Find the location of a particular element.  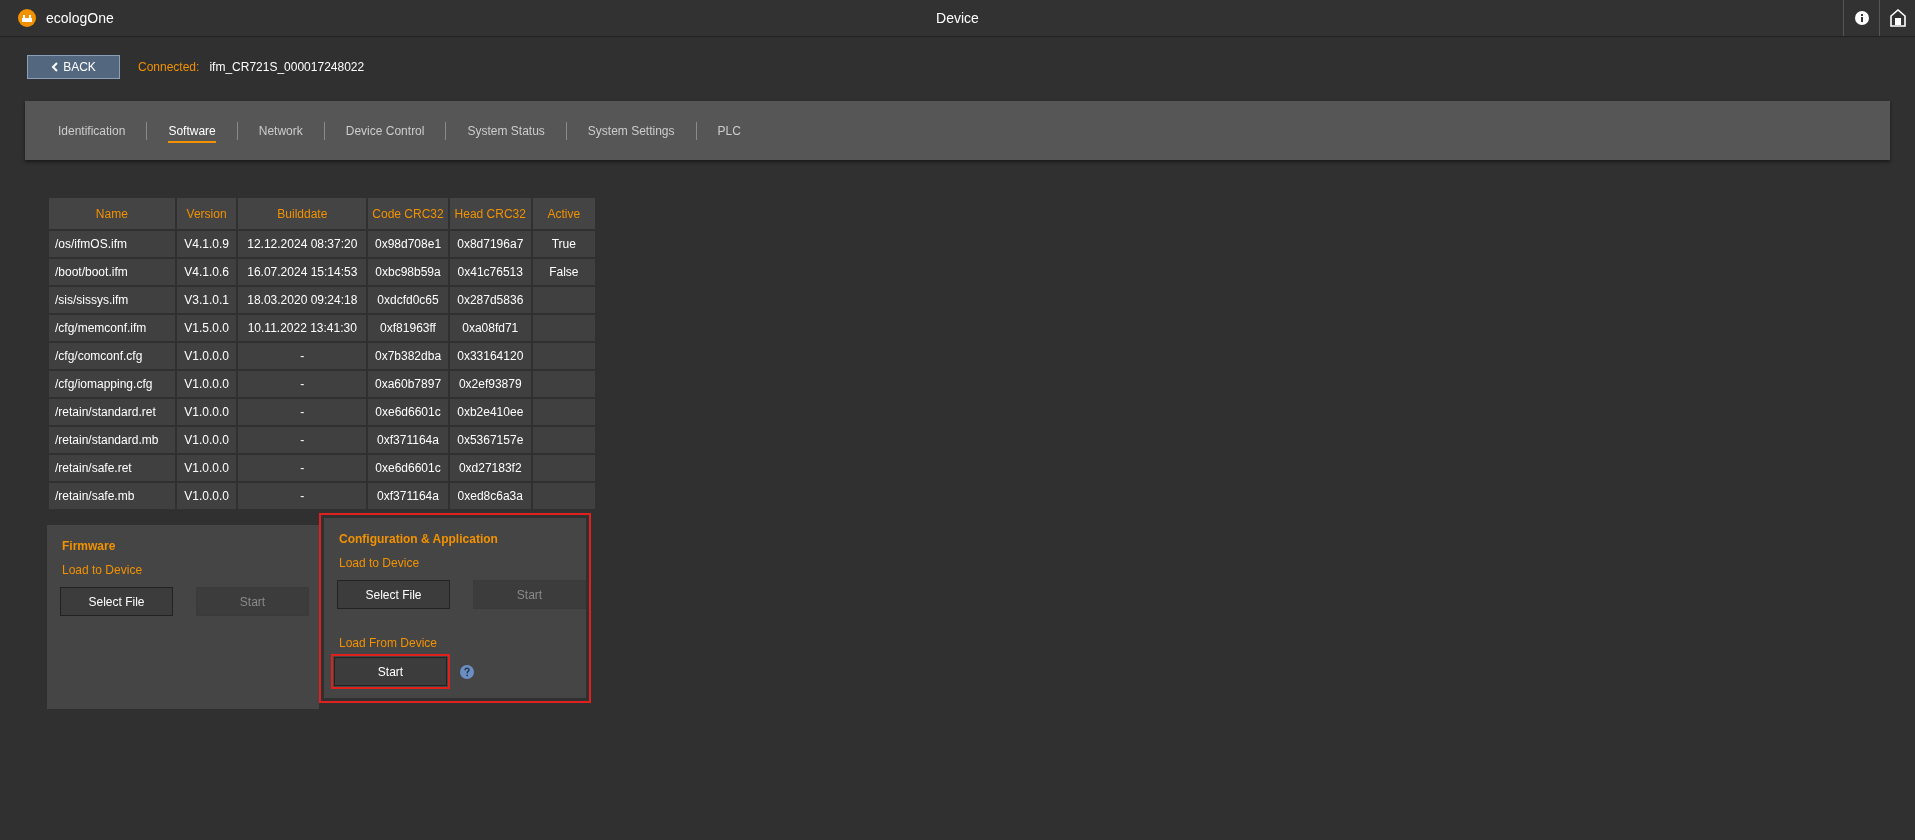

table-cell: 0x8d7196a7 is located at coordinates (490, 244).